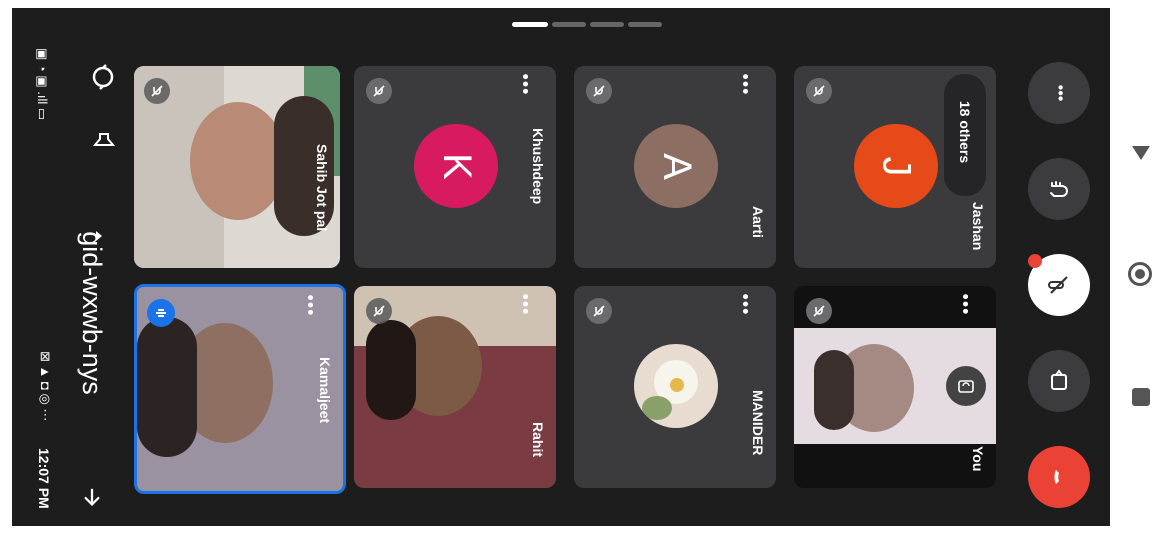 This screenshot has width=1171, height=534. I want to click on participant-name: Aarti, so click(758, 222).